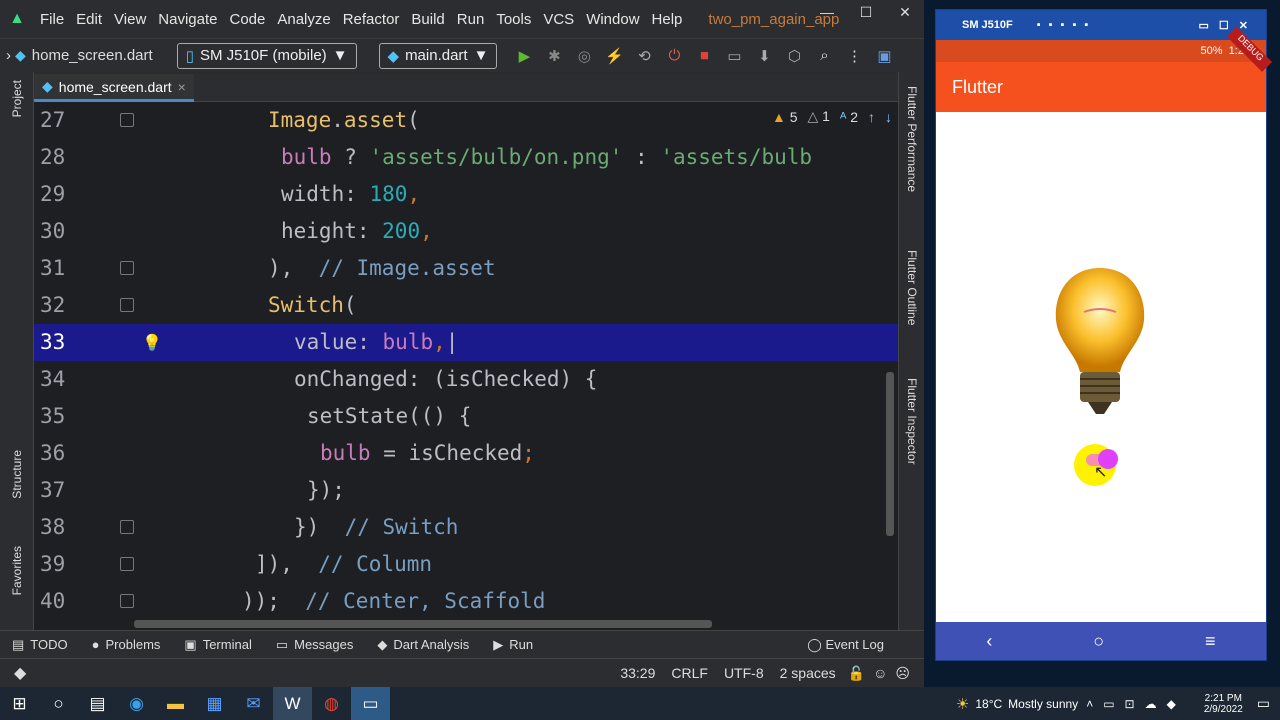 This screenshot has height=720, width=1280. Describe the element at coordinates (871, 117) in the screenshot. I see `previous-highlight-icon: ↑` at that location.